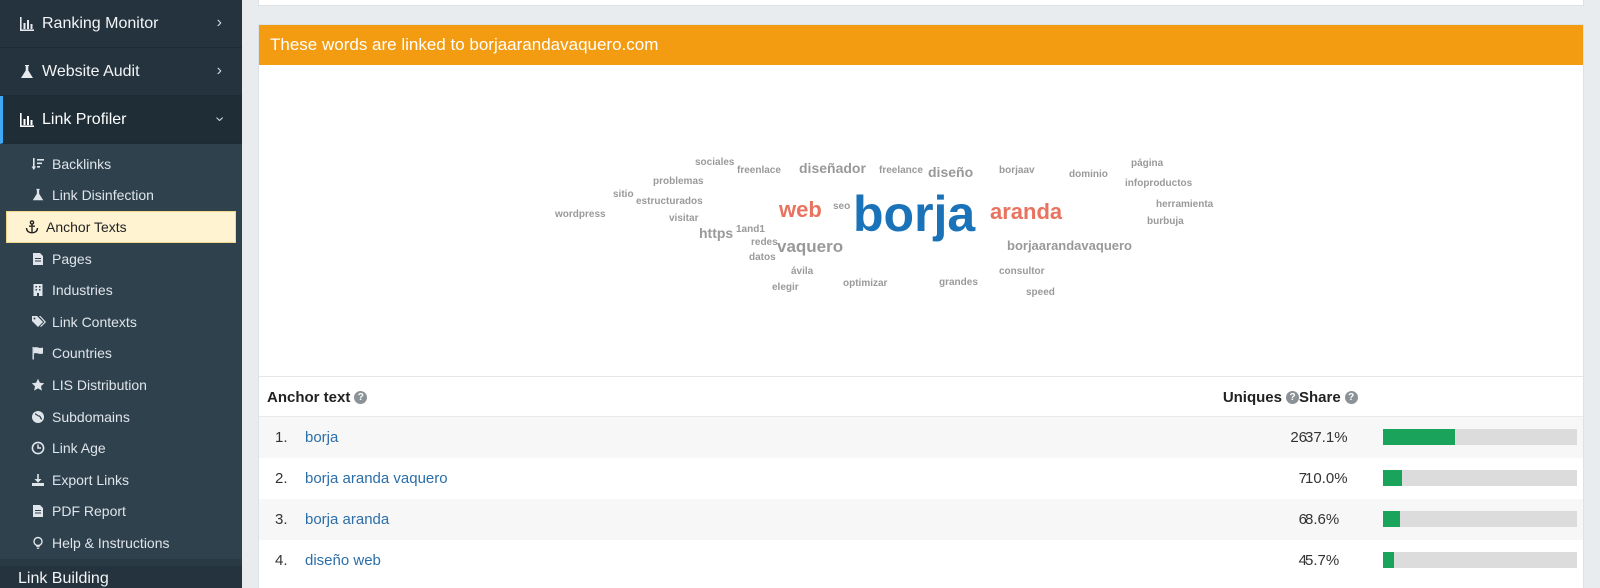  I want to click on row-number: 3., so click(281, 519).